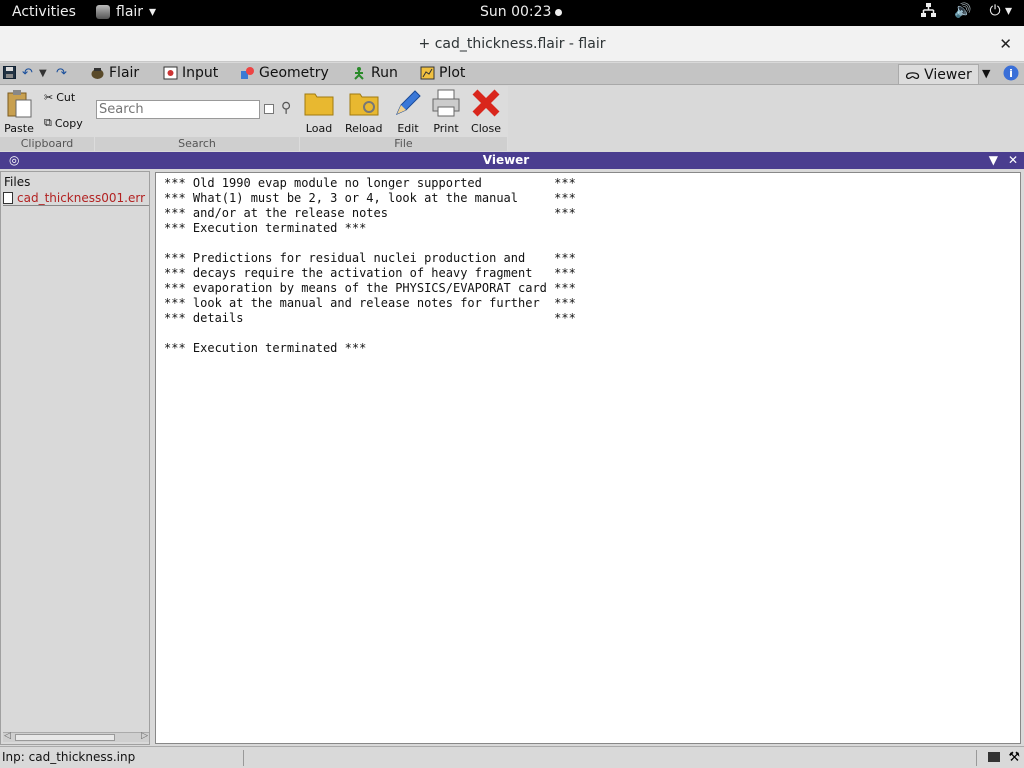 Image resolution: width=1024 pixels, height=768 pixels. Describe the element at coordinates (427, 73) in the screenshot. I see `plot-icon` at that location.